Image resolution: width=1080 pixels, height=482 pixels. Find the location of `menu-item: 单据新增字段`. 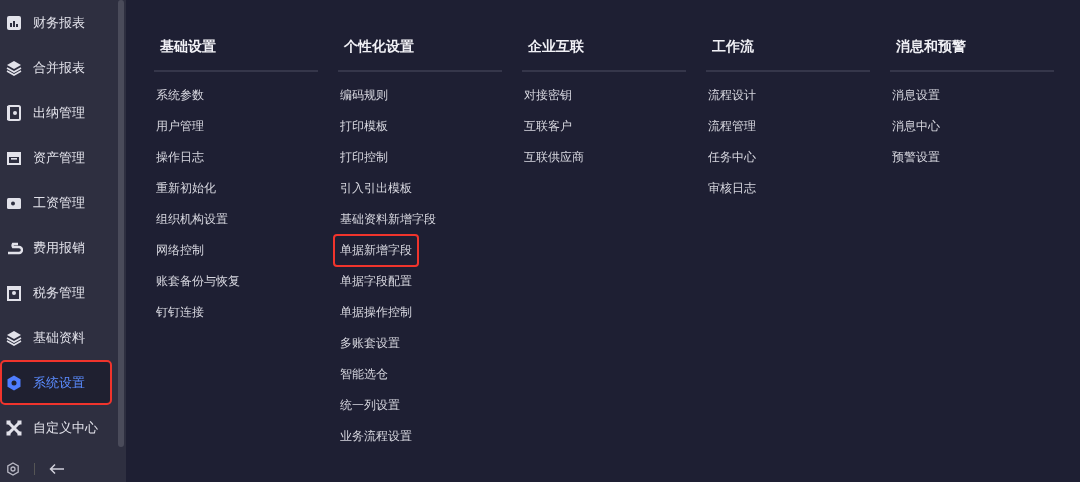

menu-item: 单据新增字段 is located at coordinates (376, 250).